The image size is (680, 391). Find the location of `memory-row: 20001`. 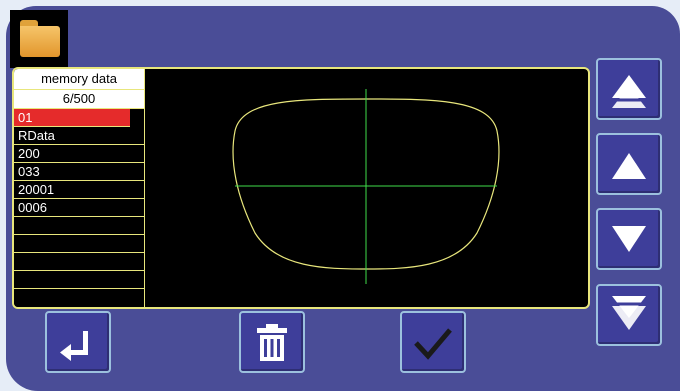

memory-row: 20001 is located at coordinates (79, 190).